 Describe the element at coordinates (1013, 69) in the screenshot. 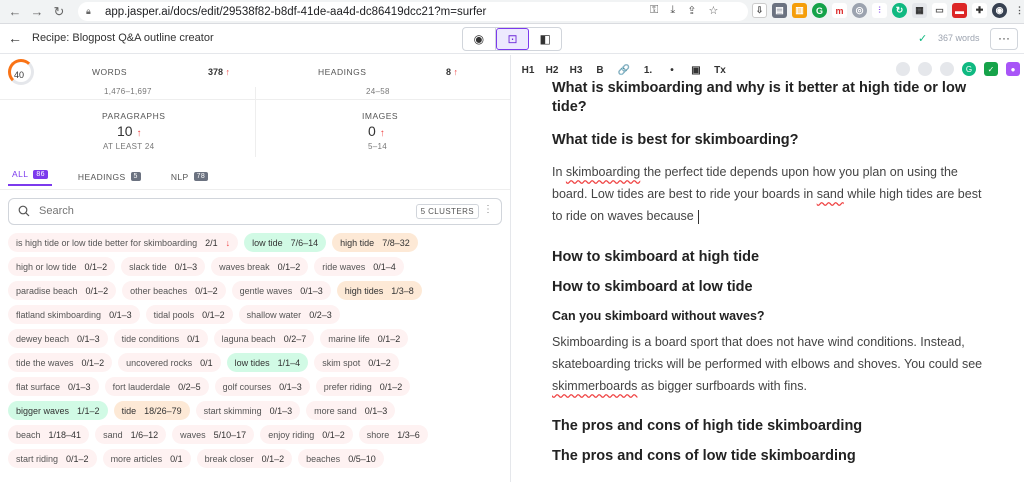

I see `jasper-icon: ●` at that location.